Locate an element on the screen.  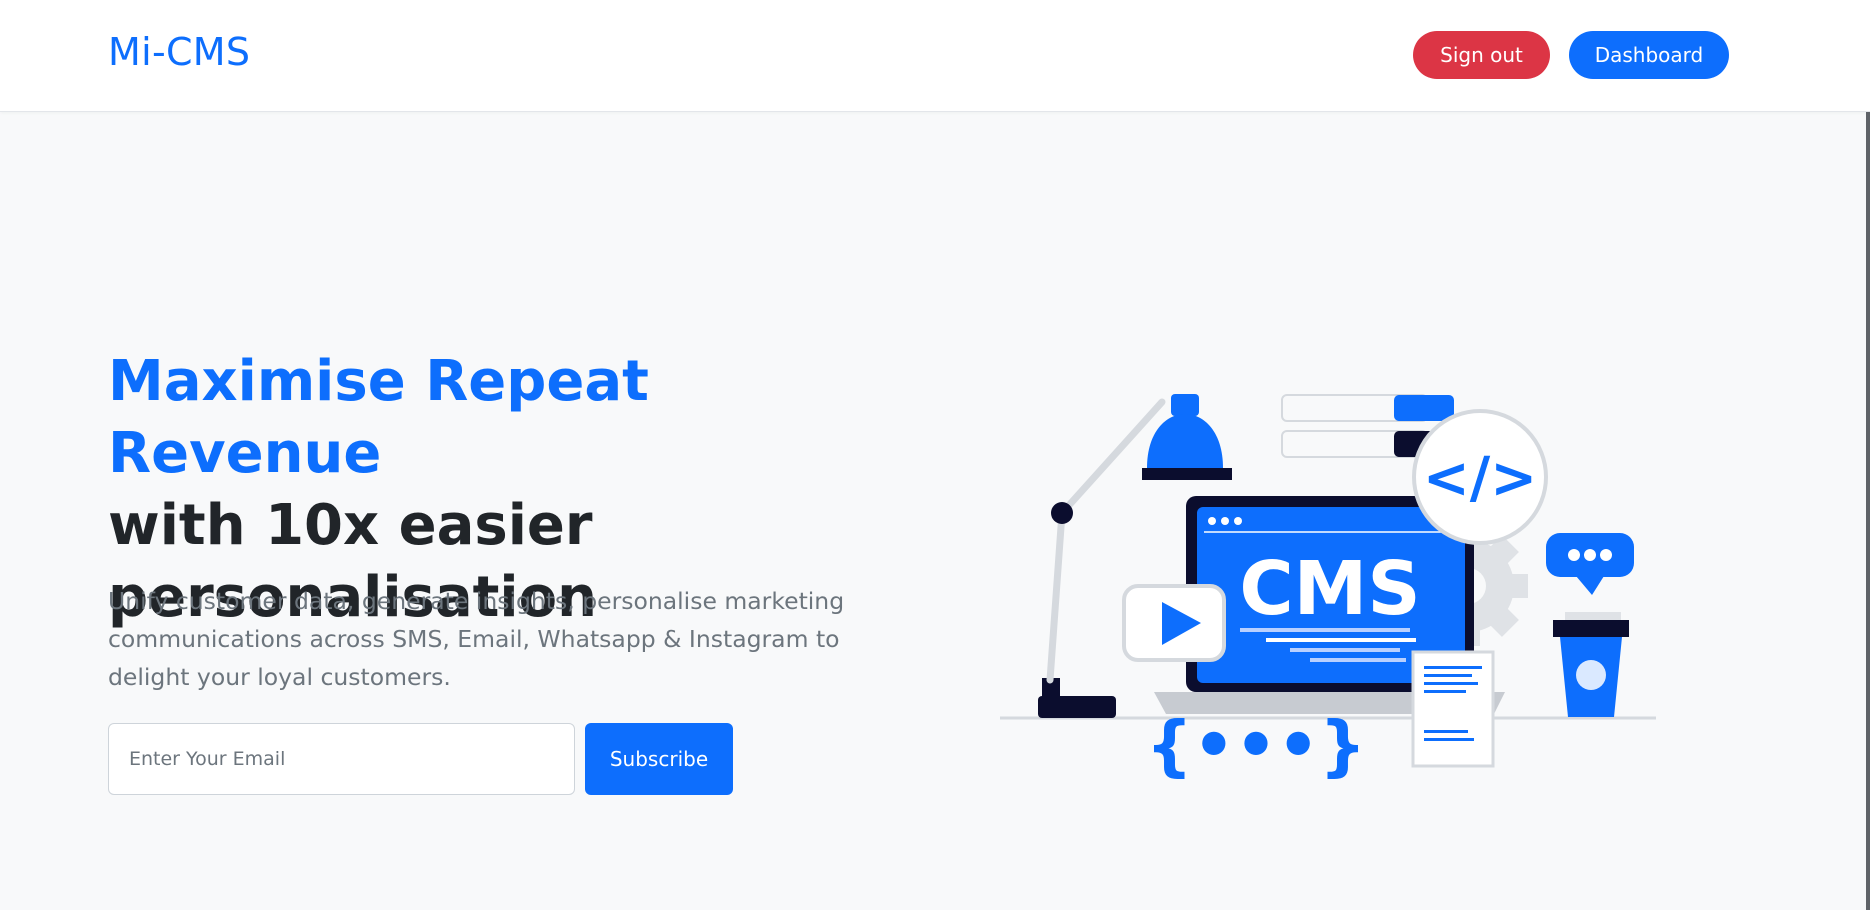
screen-text: CMS is located at coordinates (1329, 589).